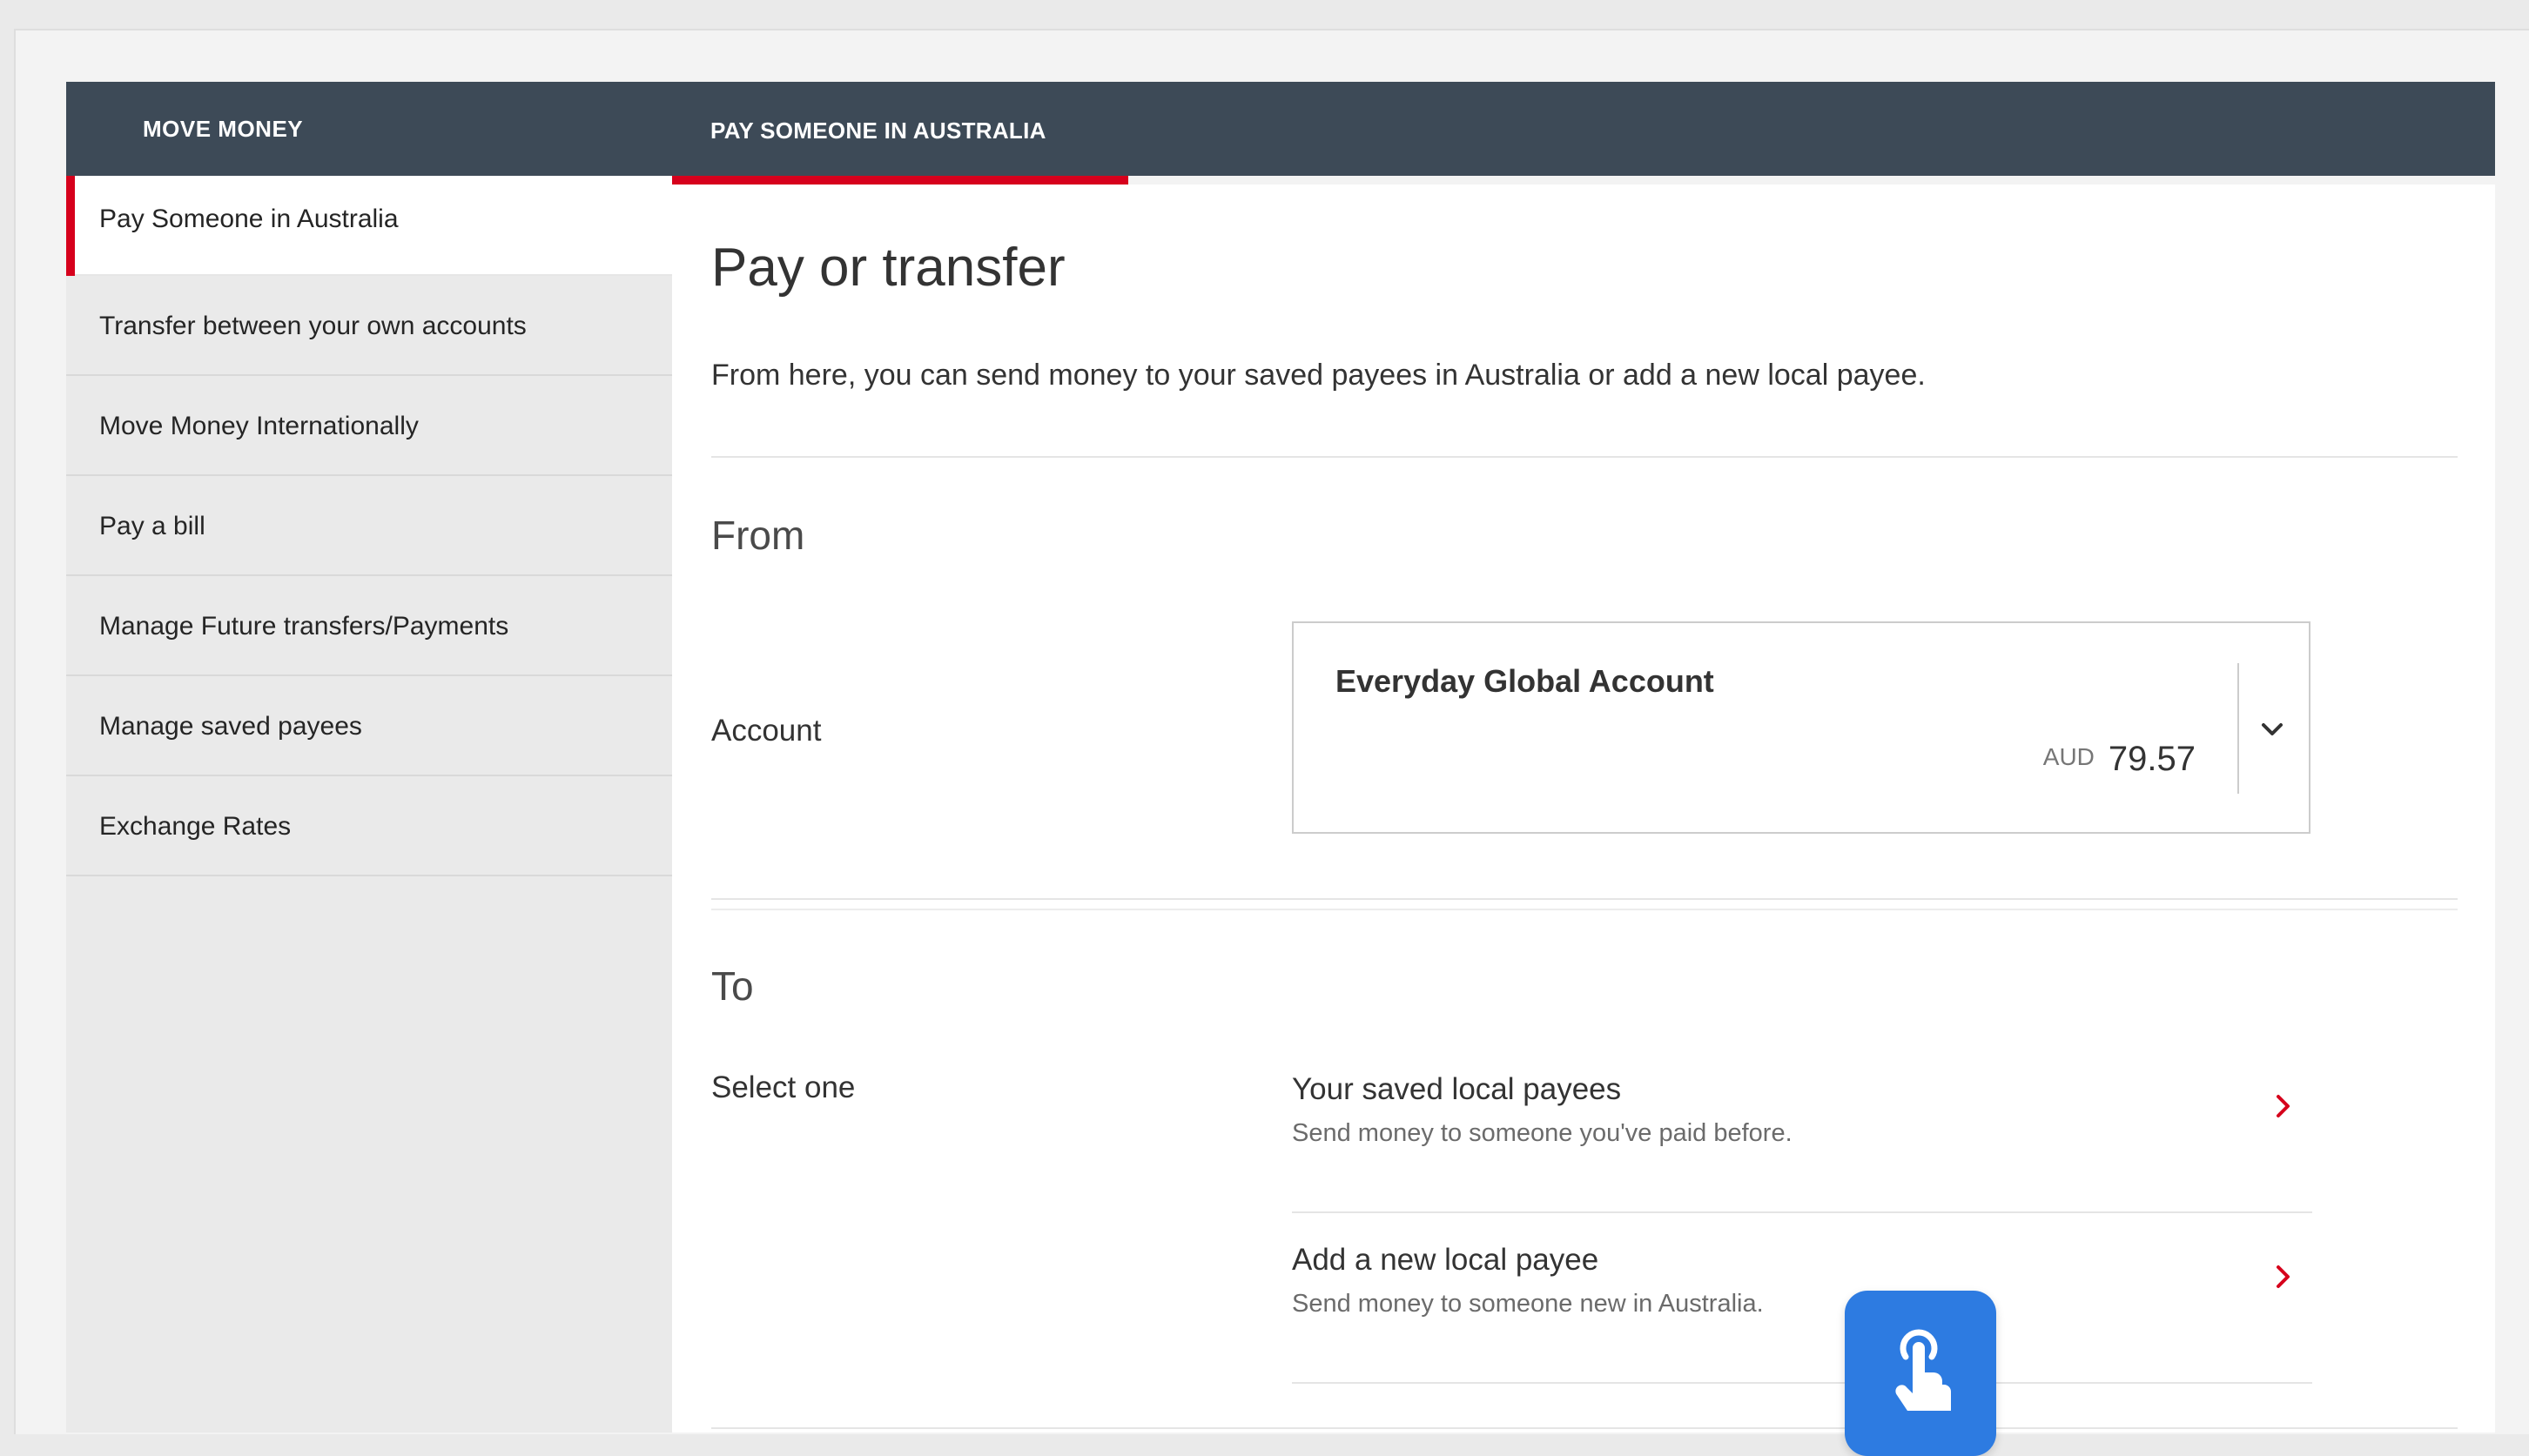 The height and width of the screenshot is (1456, 2529). I want to click on sidebar-item-manage-saved-payees: Manage saved payees, so click(369, 726).